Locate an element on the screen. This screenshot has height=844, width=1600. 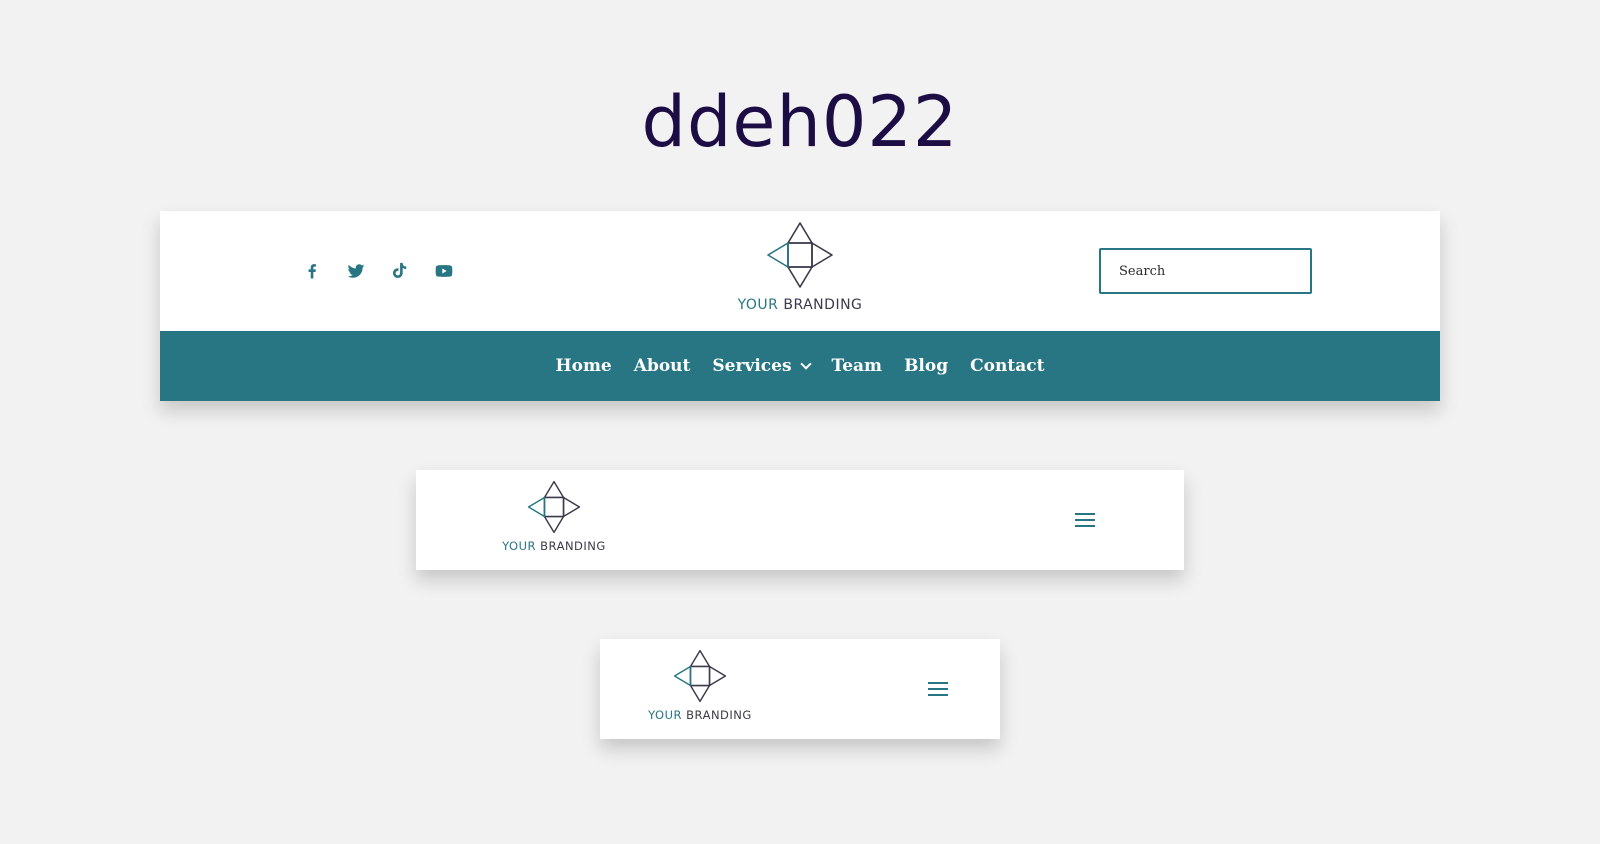
social-icons is located at coordinates (378, 271).